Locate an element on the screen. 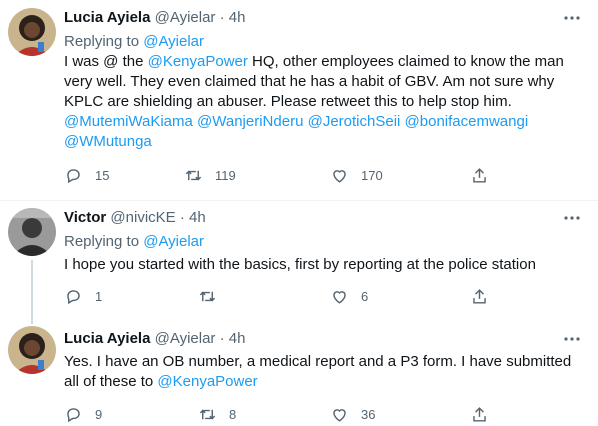 Image resolution: width=598 pixels, height=426 pixels. mention-link: @JerotichSeii is located at coordinates (354, 121).